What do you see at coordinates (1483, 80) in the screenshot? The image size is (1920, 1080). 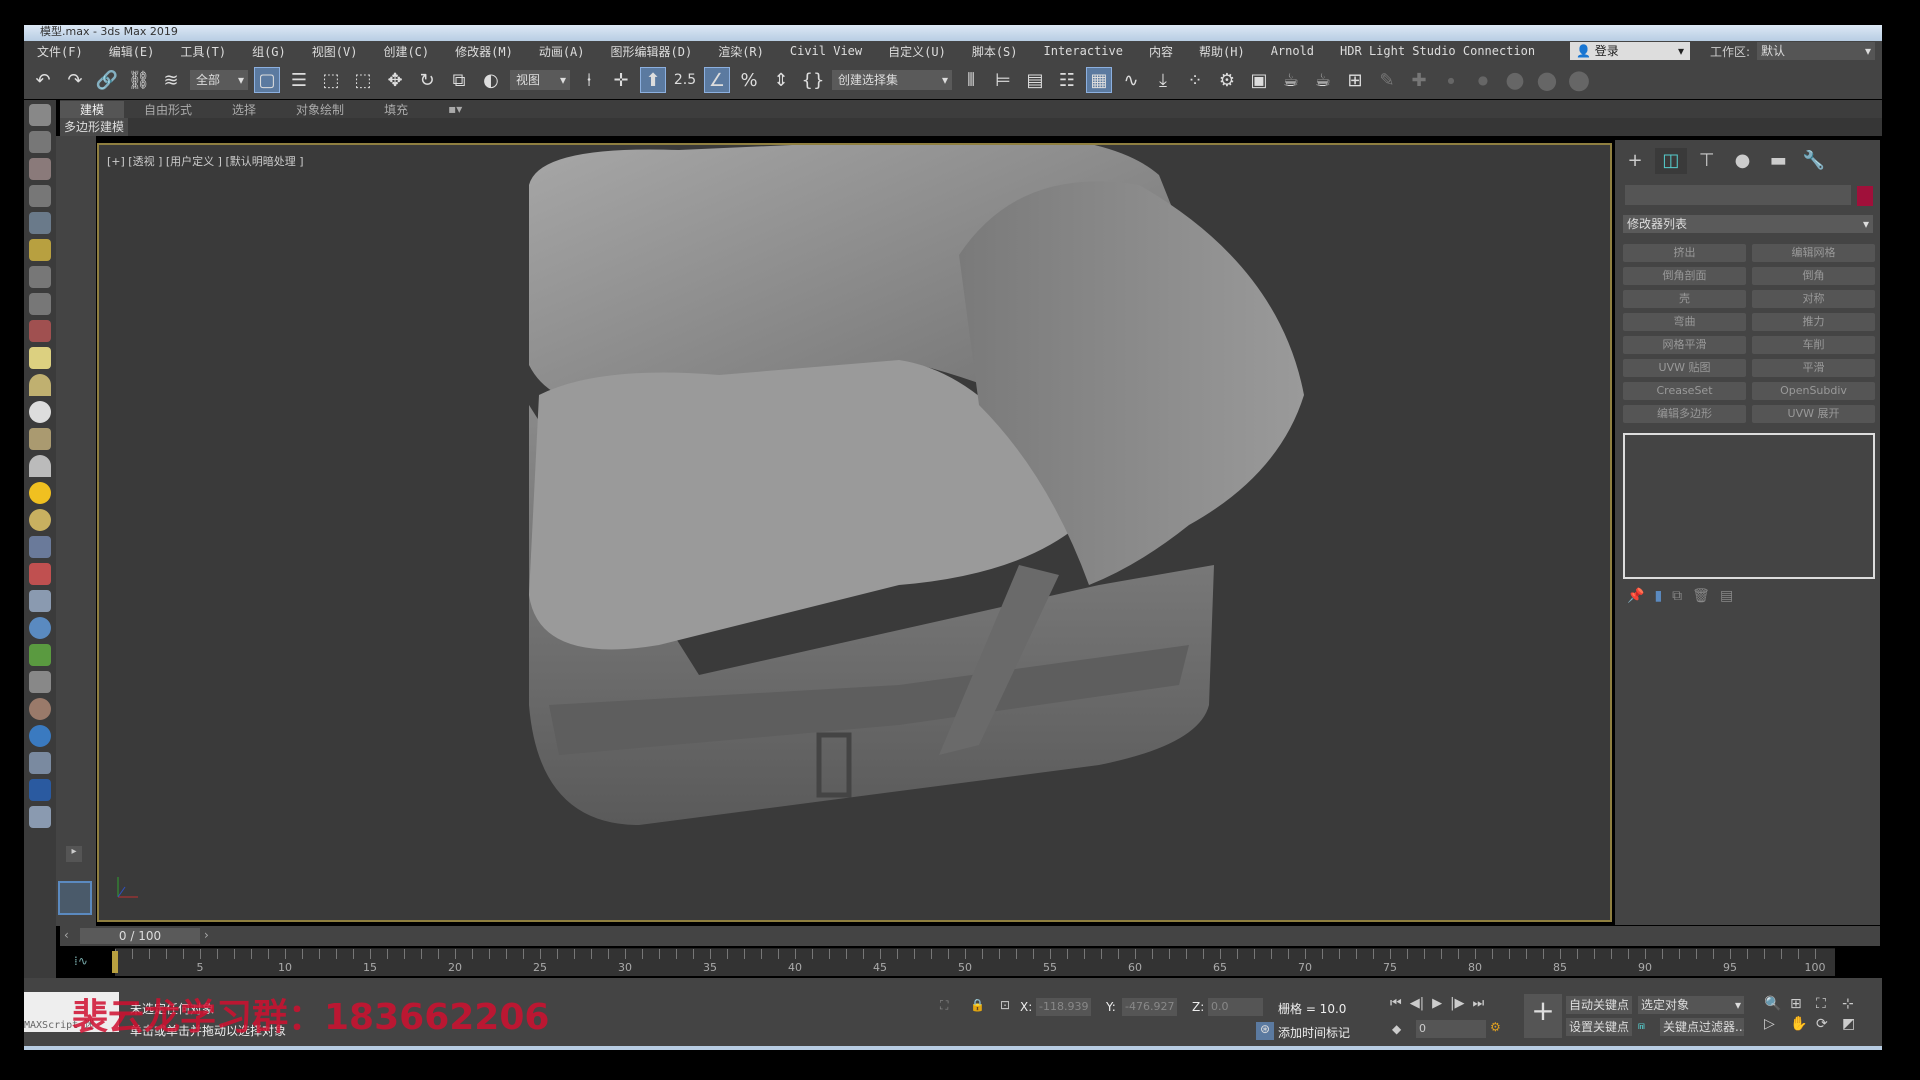 I see `brush-size-2-icon: ●` at bounding box center [1483, 80].